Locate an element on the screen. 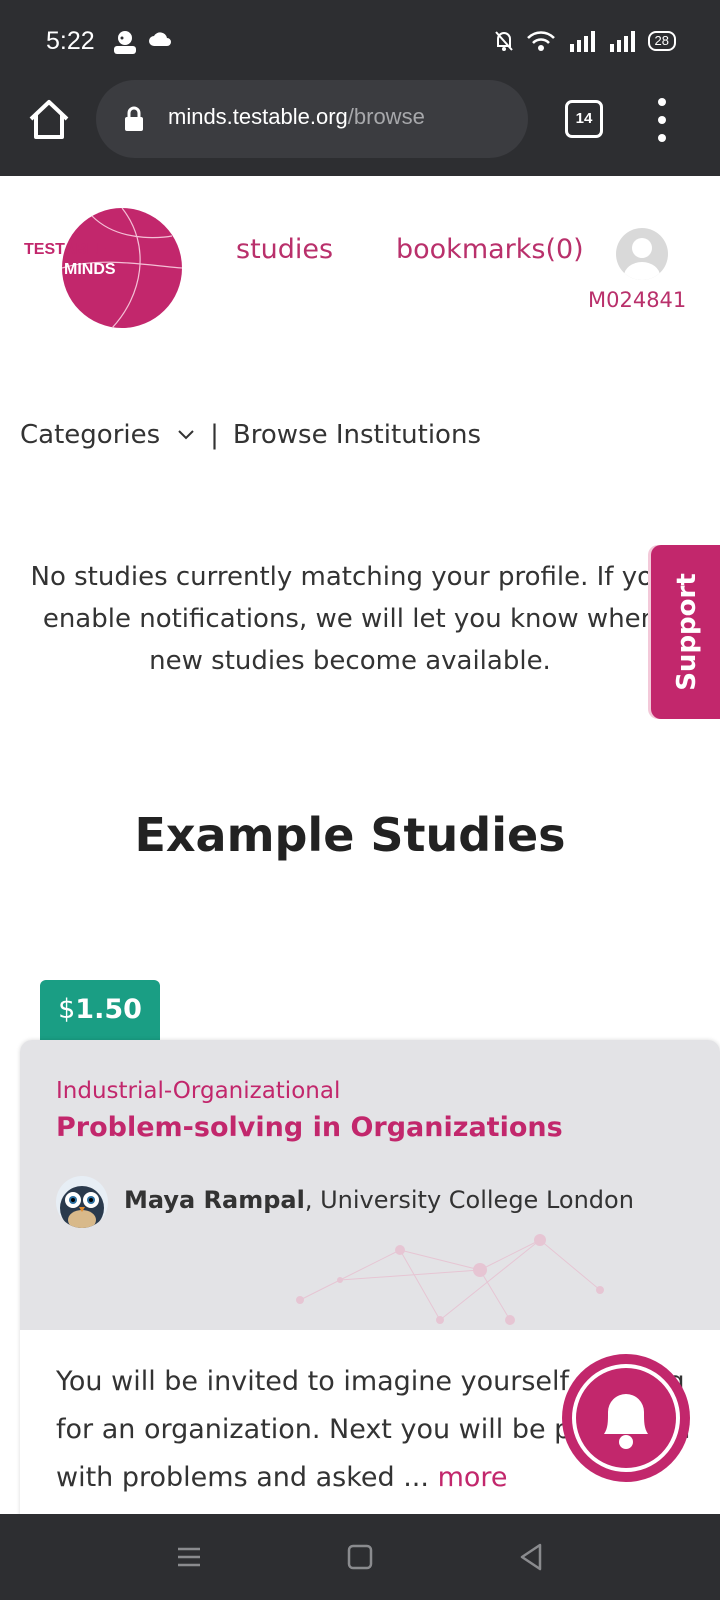 This screenshot has height=1600, width=720. chevron-down-icon is located at coordinates (186, 435).